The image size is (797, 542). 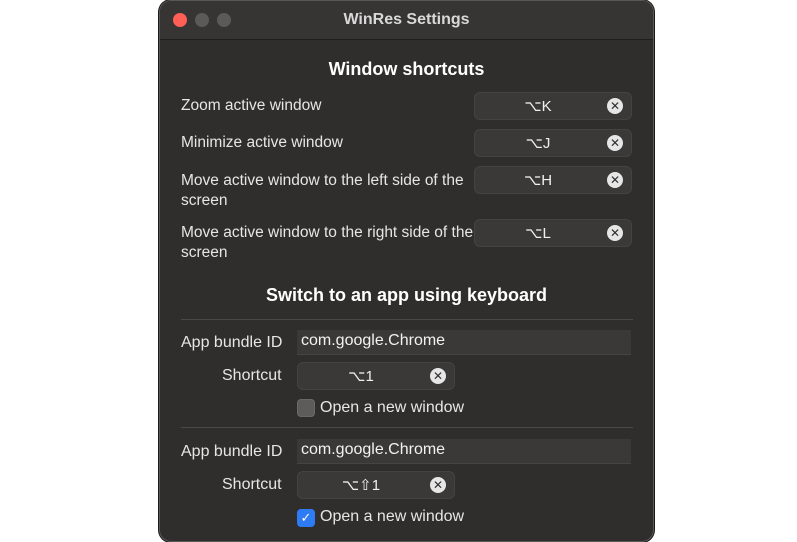 What do you see at coordinates (361, 376) in the screenshot?
I see `shortcut-keys: ⌥1` at bounding box center [361, 376].